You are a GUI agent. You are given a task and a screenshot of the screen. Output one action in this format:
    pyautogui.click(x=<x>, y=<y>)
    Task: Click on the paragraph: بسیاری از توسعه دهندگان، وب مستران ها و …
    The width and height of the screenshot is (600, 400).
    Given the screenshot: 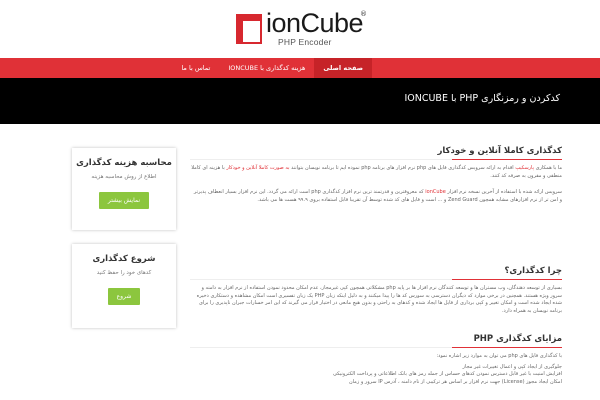 What is the action you would take?
    pyautogui.click(x=379, y=299)
    